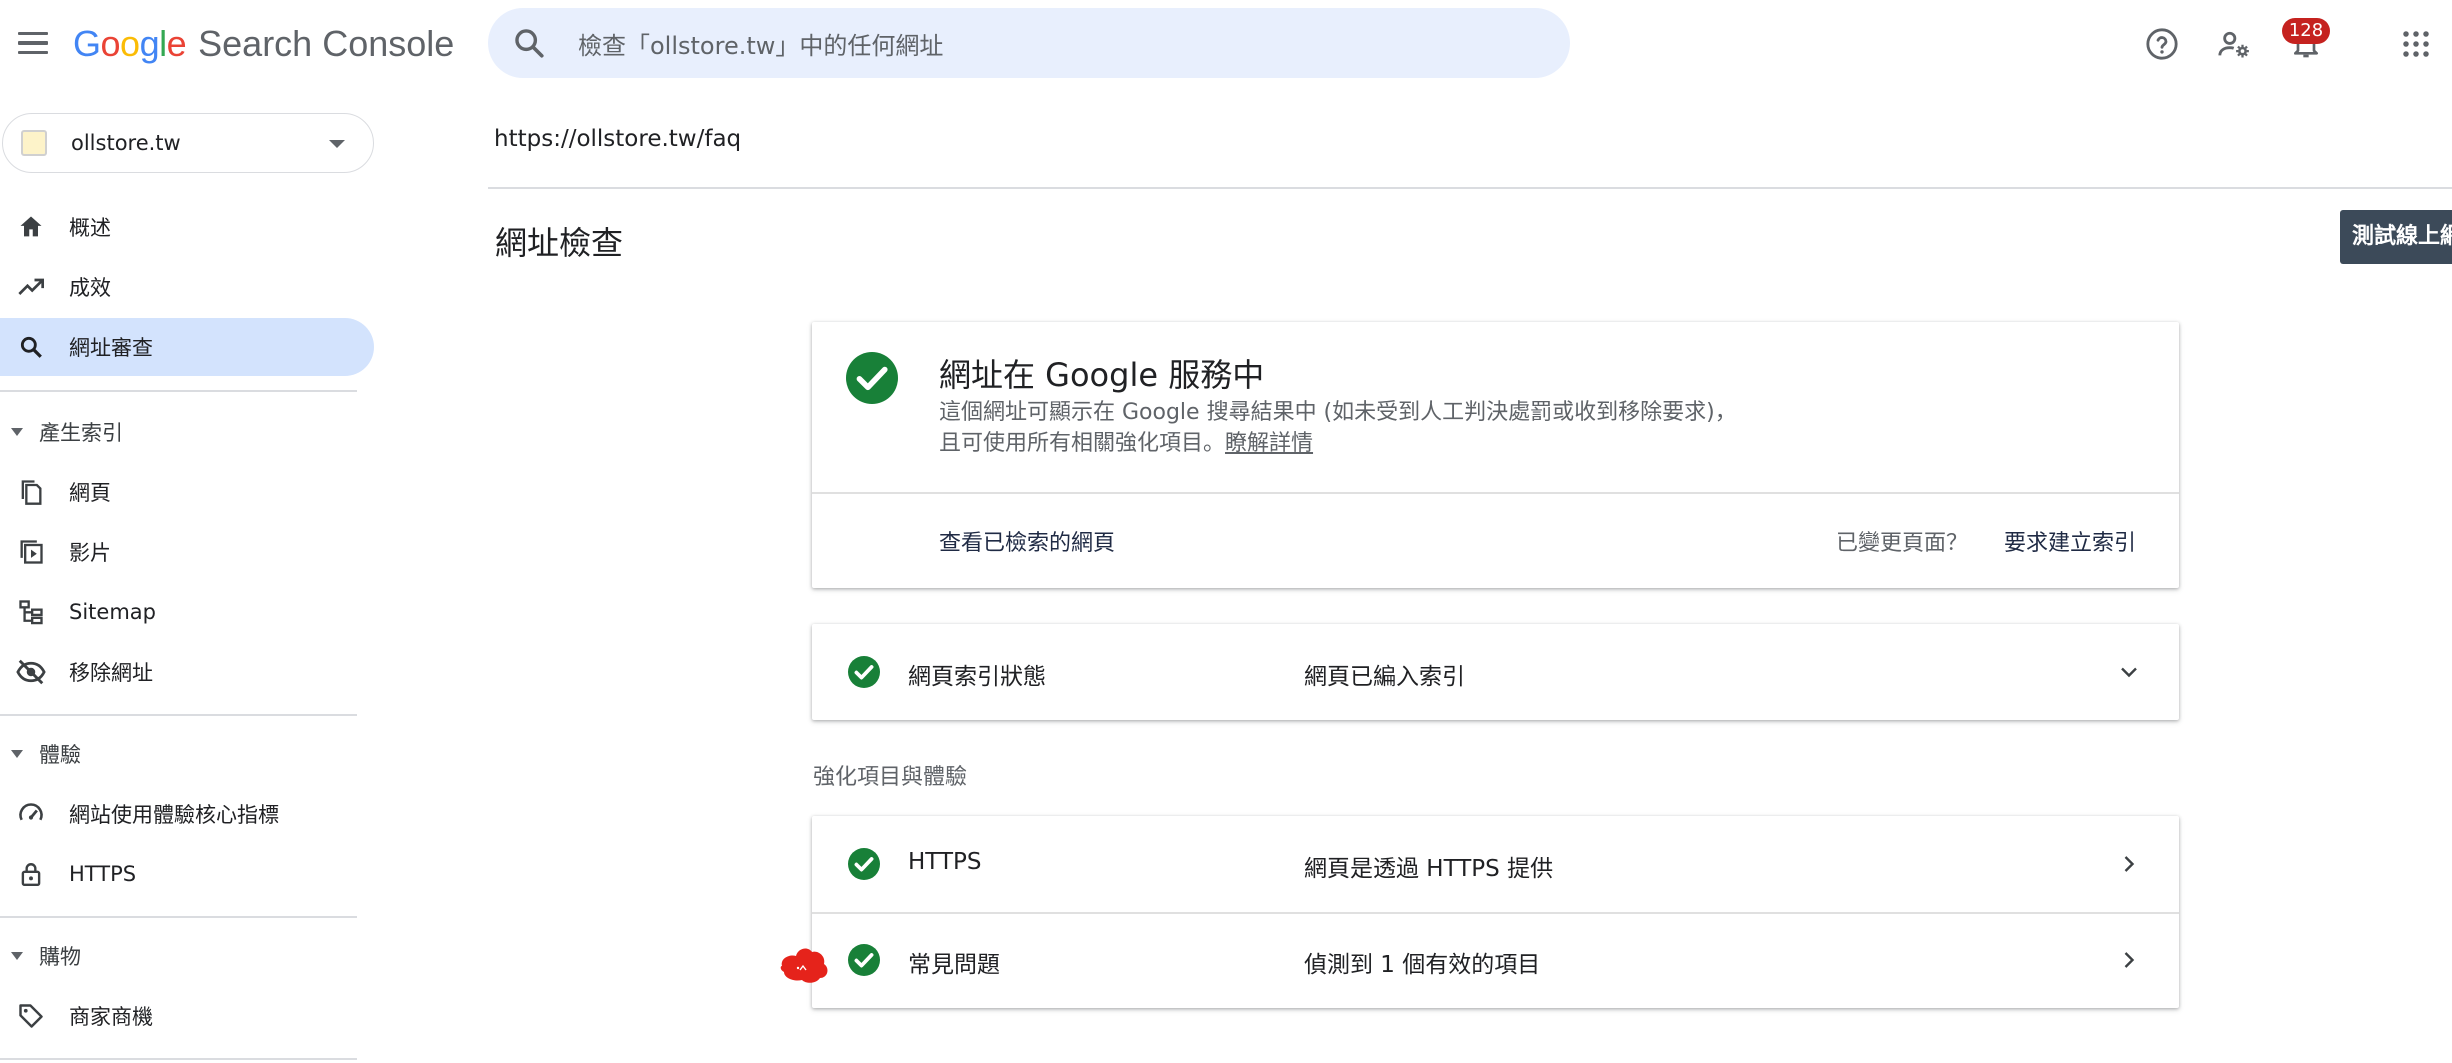  I want to click on sidebar-section-experience: 體驗, so click(187, 754).